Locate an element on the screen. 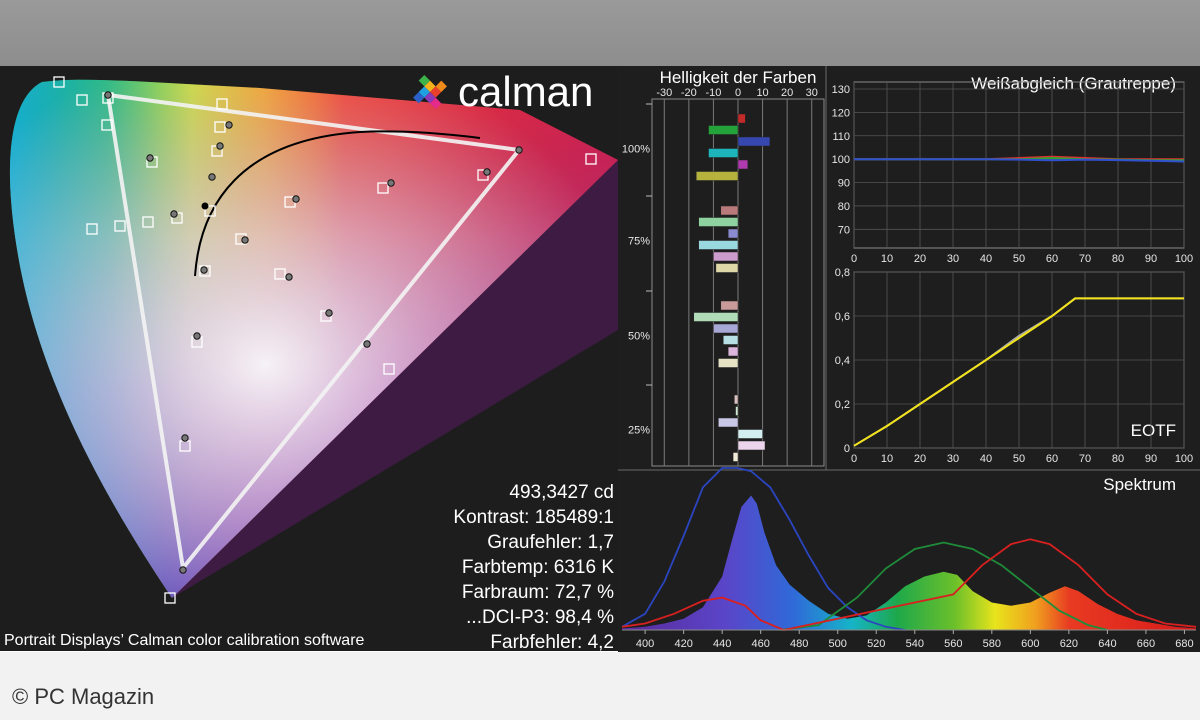  spectrum-tick-label: 420 is located at coordinates (683, 644).